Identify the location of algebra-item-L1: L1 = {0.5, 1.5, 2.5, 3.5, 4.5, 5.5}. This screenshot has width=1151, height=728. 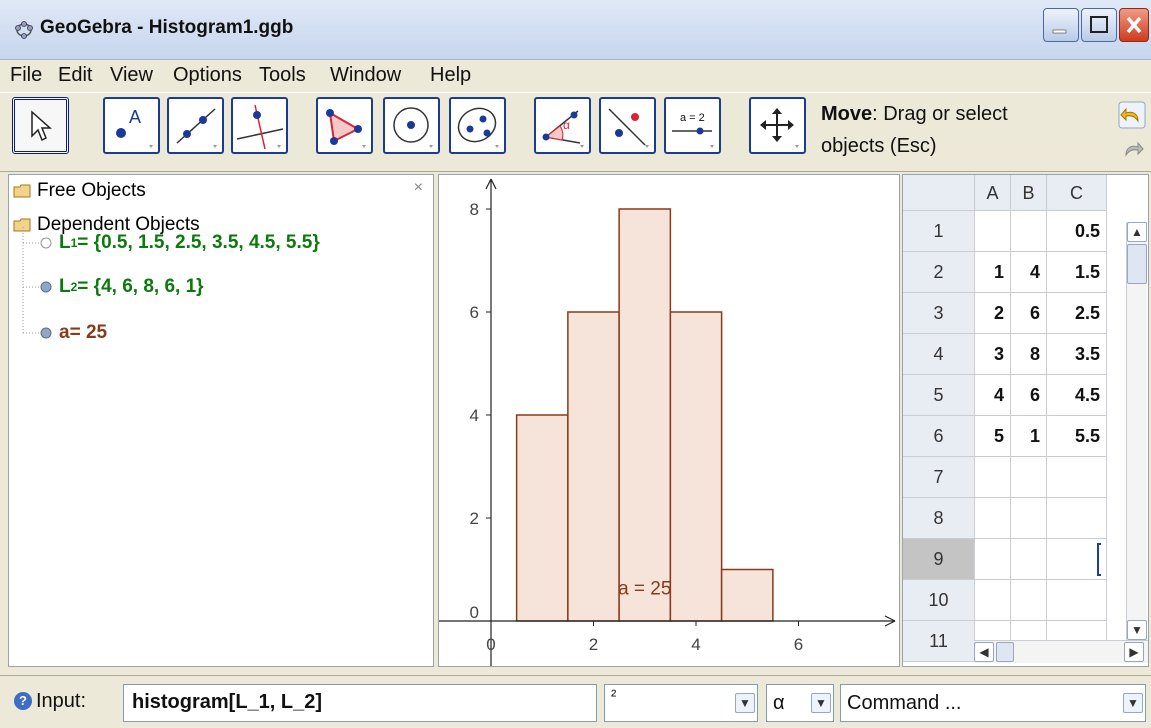
(179, 243).